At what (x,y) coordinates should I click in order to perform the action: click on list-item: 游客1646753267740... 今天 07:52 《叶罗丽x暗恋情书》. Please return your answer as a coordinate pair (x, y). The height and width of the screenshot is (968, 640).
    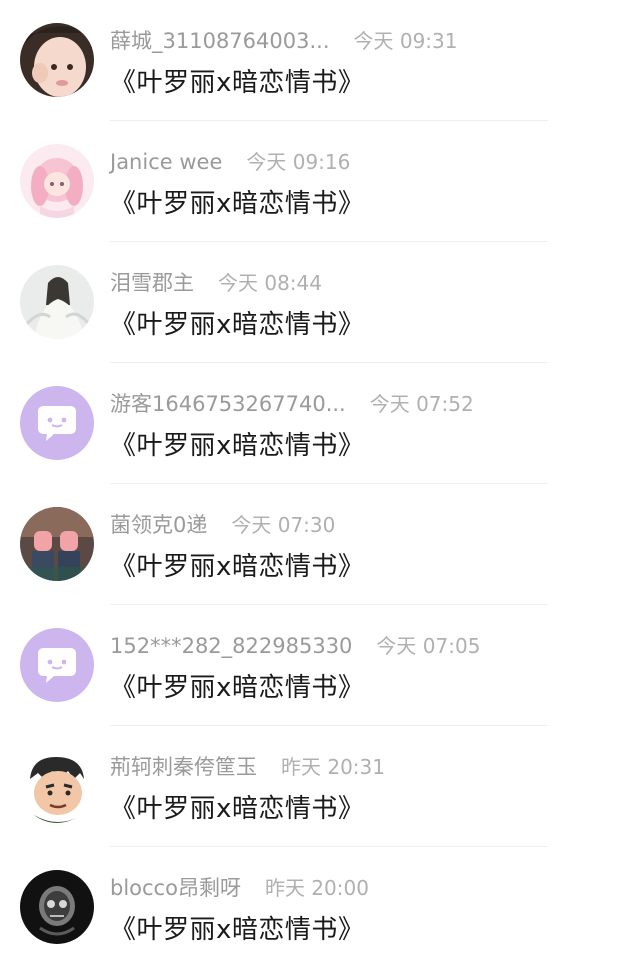
    Looking at the image, I should click on (320, 423).